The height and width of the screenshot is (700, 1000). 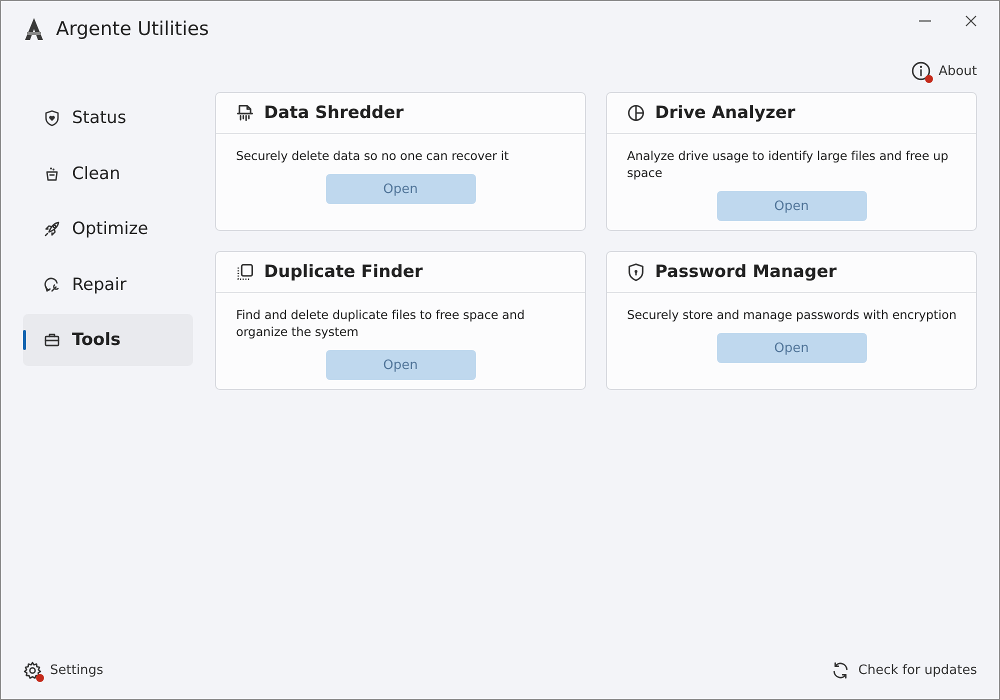 What do you see at coordinates (52, 229) in the screenshot?
I see `rocket-icon` at bounding box center [52, 229].